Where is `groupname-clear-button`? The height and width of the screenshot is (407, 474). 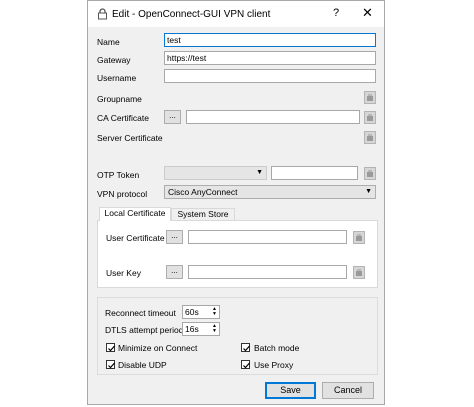
groupname-clear-button is located at coordinates (370, 97).